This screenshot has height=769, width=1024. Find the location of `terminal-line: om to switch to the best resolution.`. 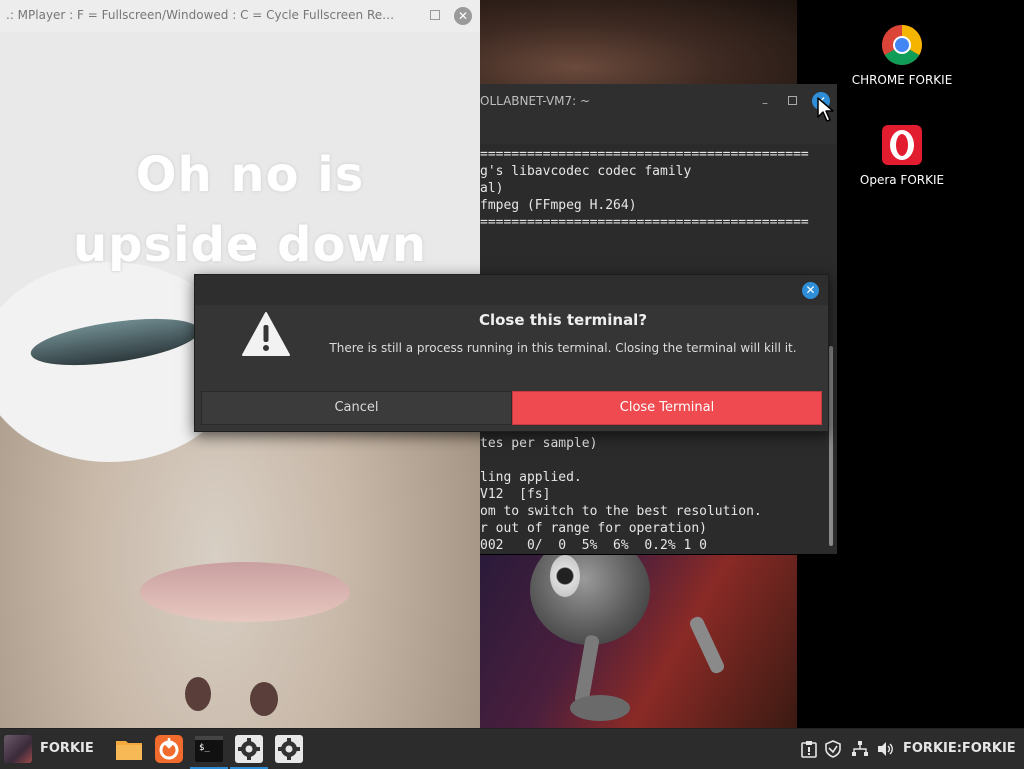

terminal-line: om to switch to the best resolution. is located at coordinates (621, 511).